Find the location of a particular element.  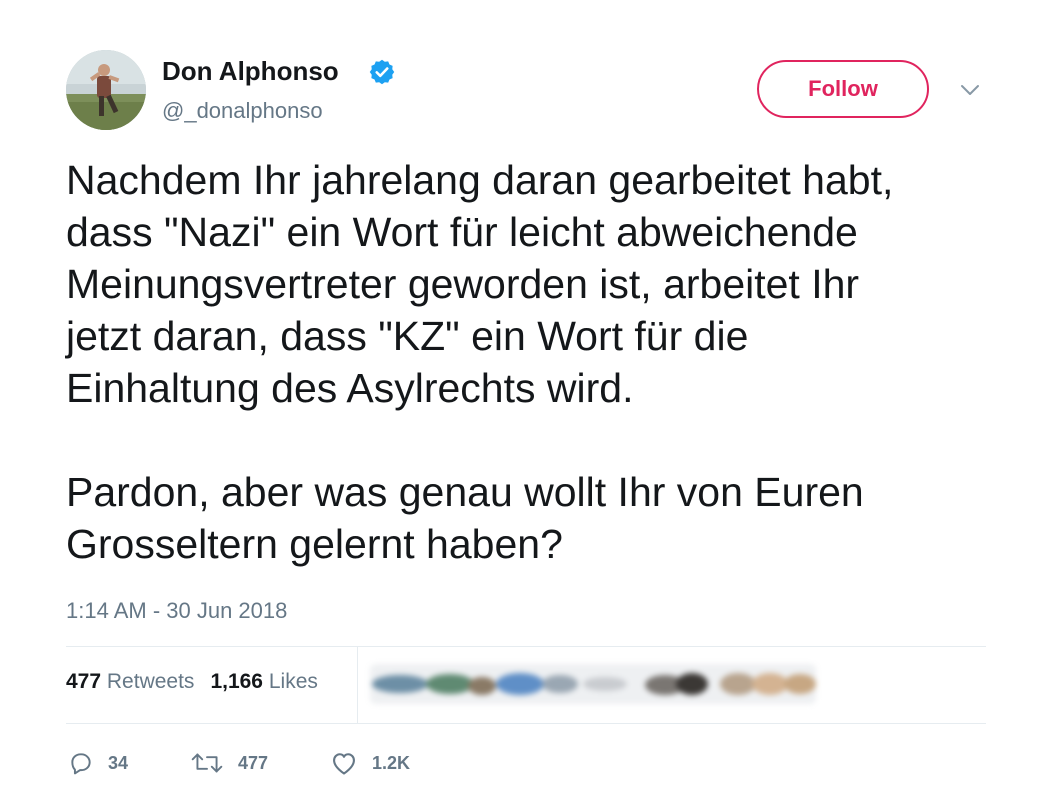

retweets-label: Retweets is located at coordinates (150, 681).